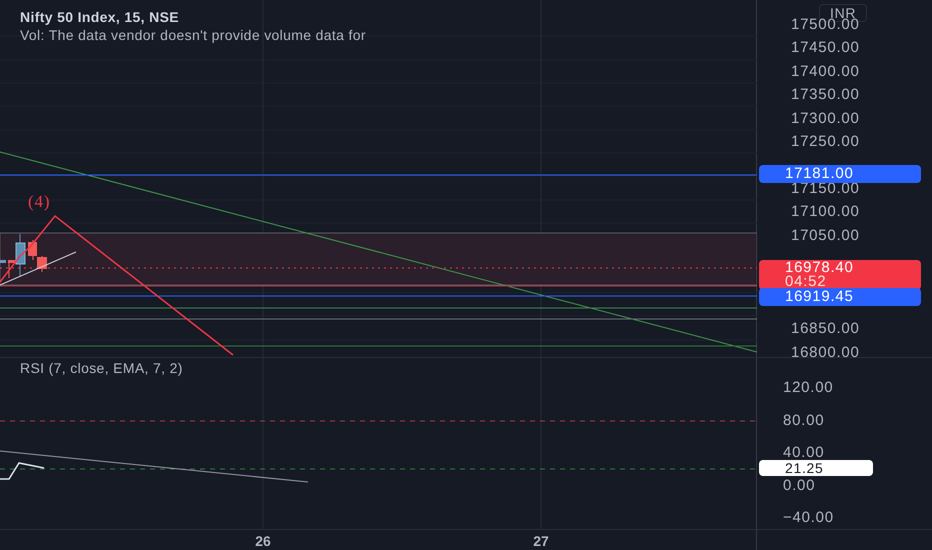 Image resolution: width=932 pixels, height=550 pixels. What do you see at coordinates (825, 353) in the screenshot?
I see `price-axis-label: 16800.00` at bounding box center [825, 353].